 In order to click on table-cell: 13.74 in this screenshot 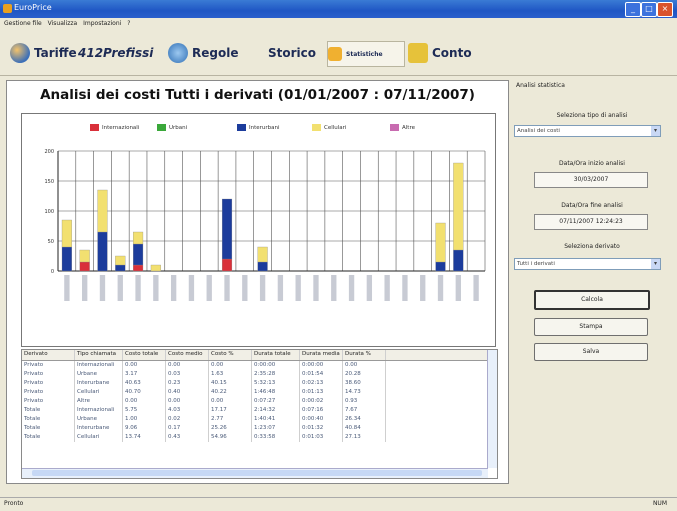, I will do `click(144, 437)`.